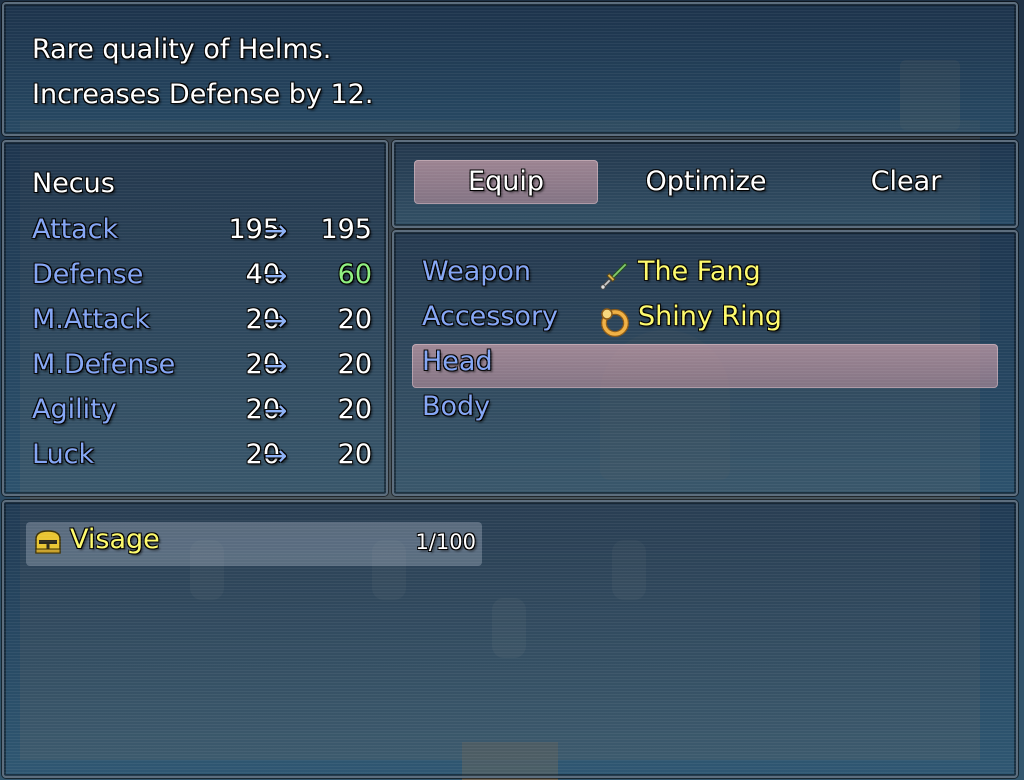  What do you see at coordinates (91, 319) in the screenshot?
I see `stat-name: M.Attack` at bounding box center [91, 319].